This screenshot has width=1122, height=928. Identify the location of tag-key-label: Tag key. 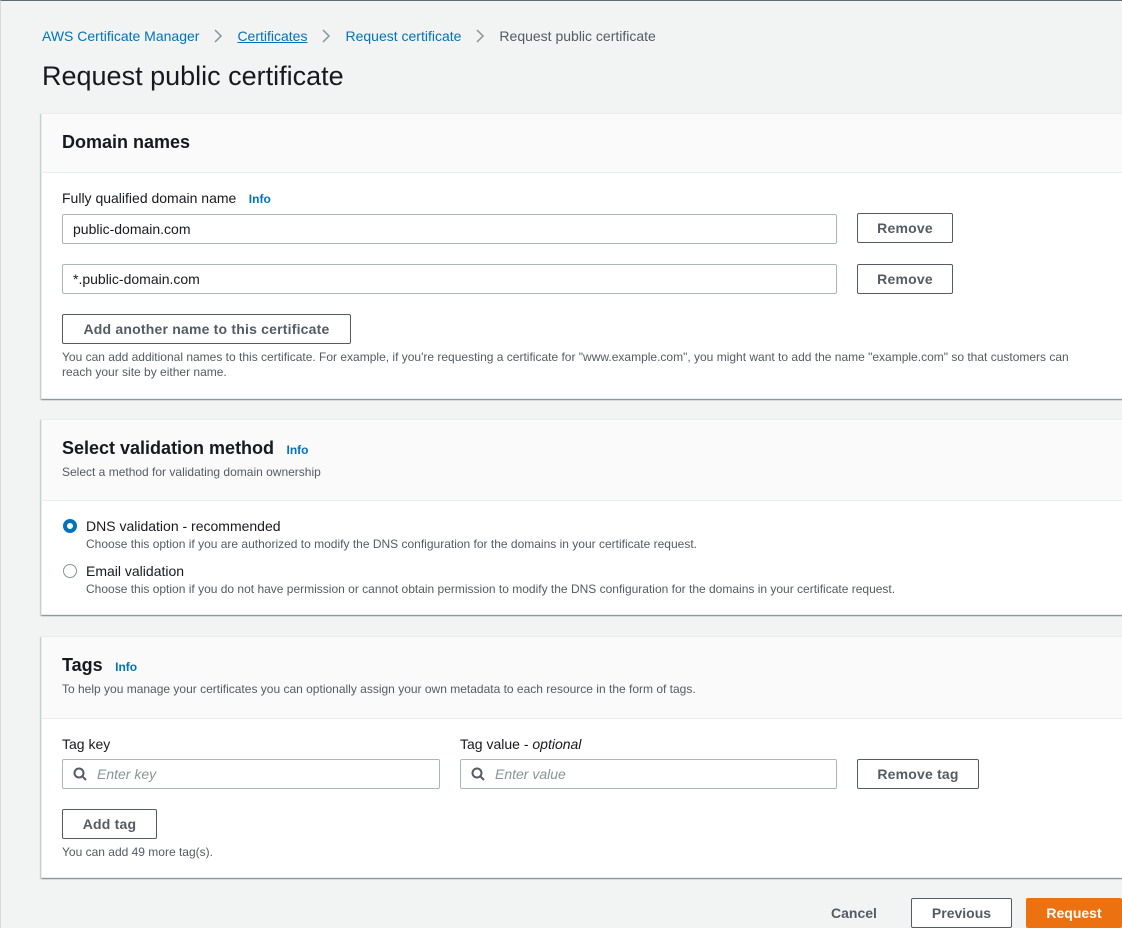
(86, 744).